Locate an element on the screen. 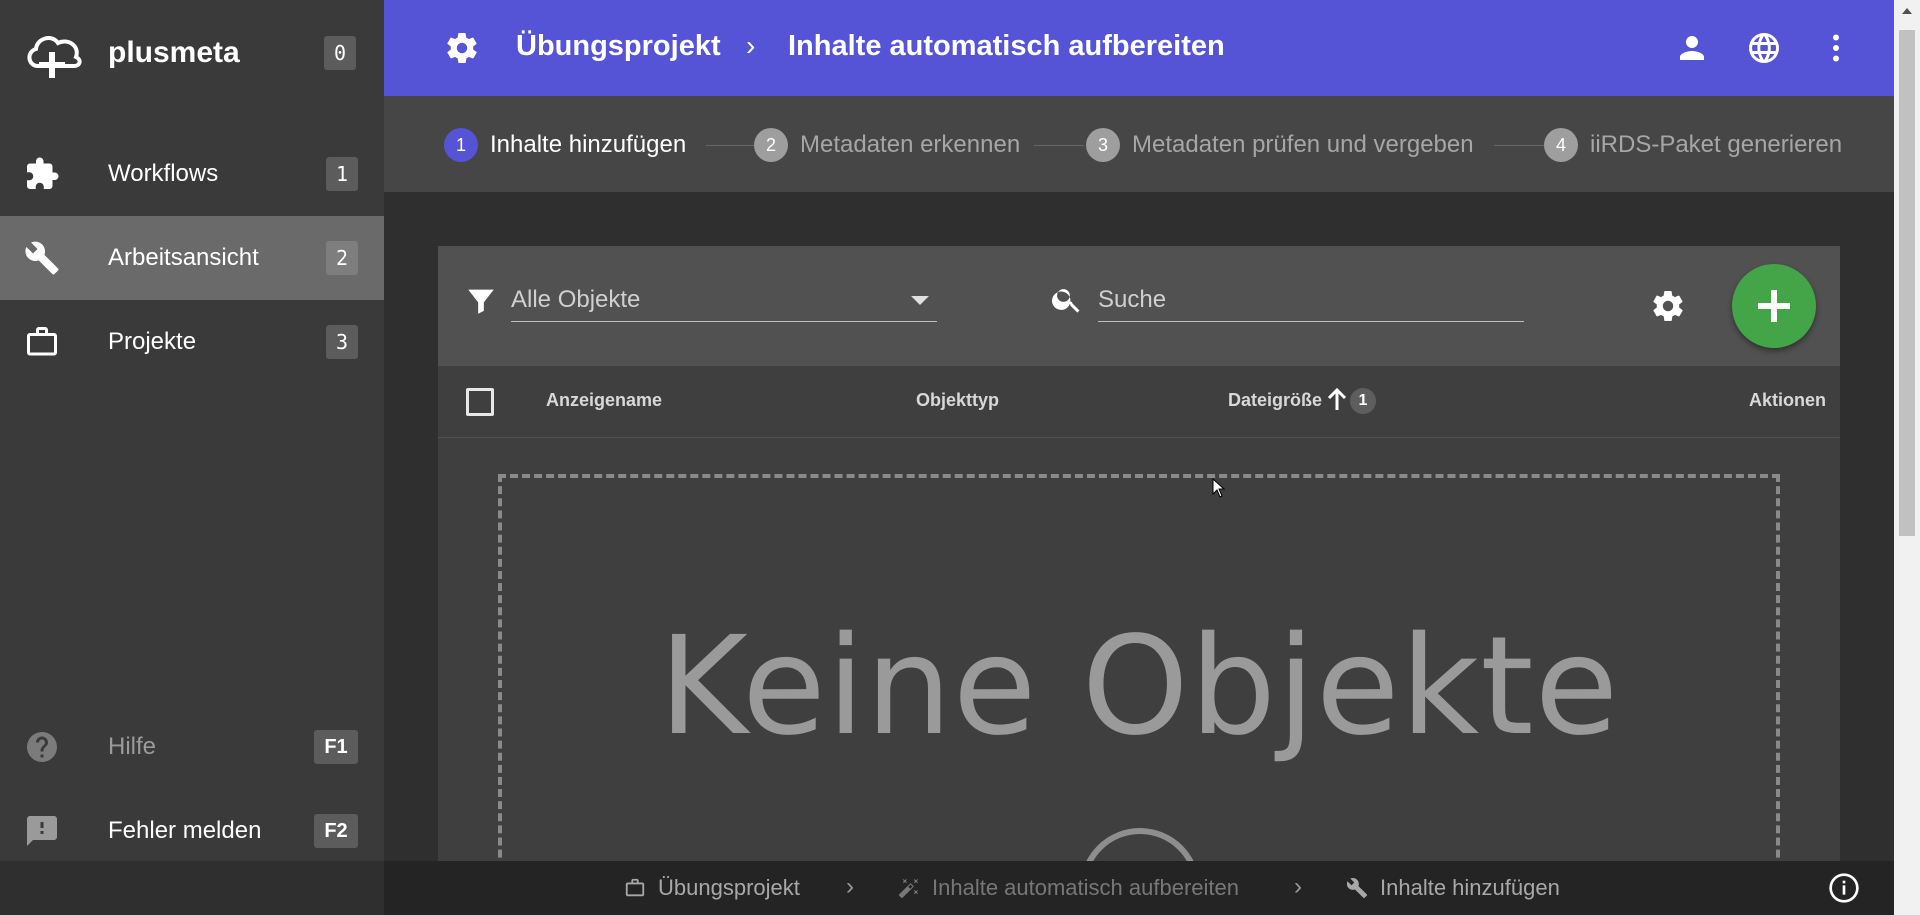 The width and height of the screenshot is (1920, 915). help-icon is located at coordinates (42, 747).